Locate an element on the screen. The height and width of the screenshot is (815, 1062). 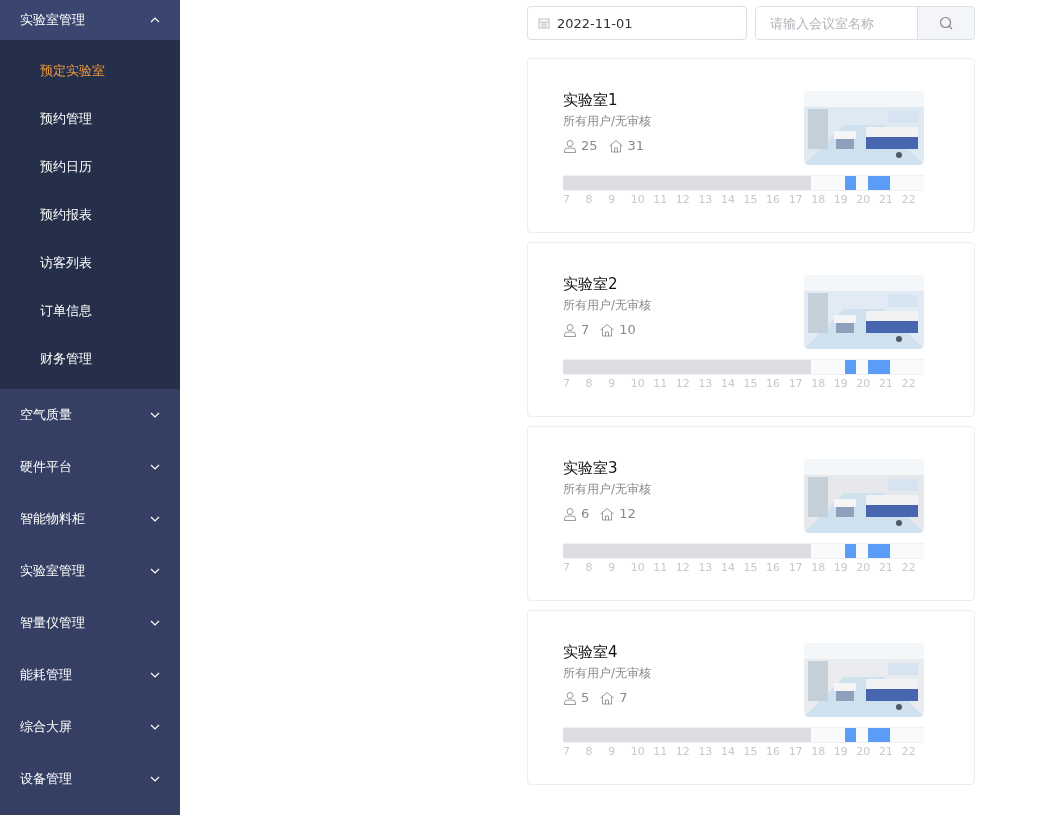
area-text: 12 is located at coordinates (627, 513).